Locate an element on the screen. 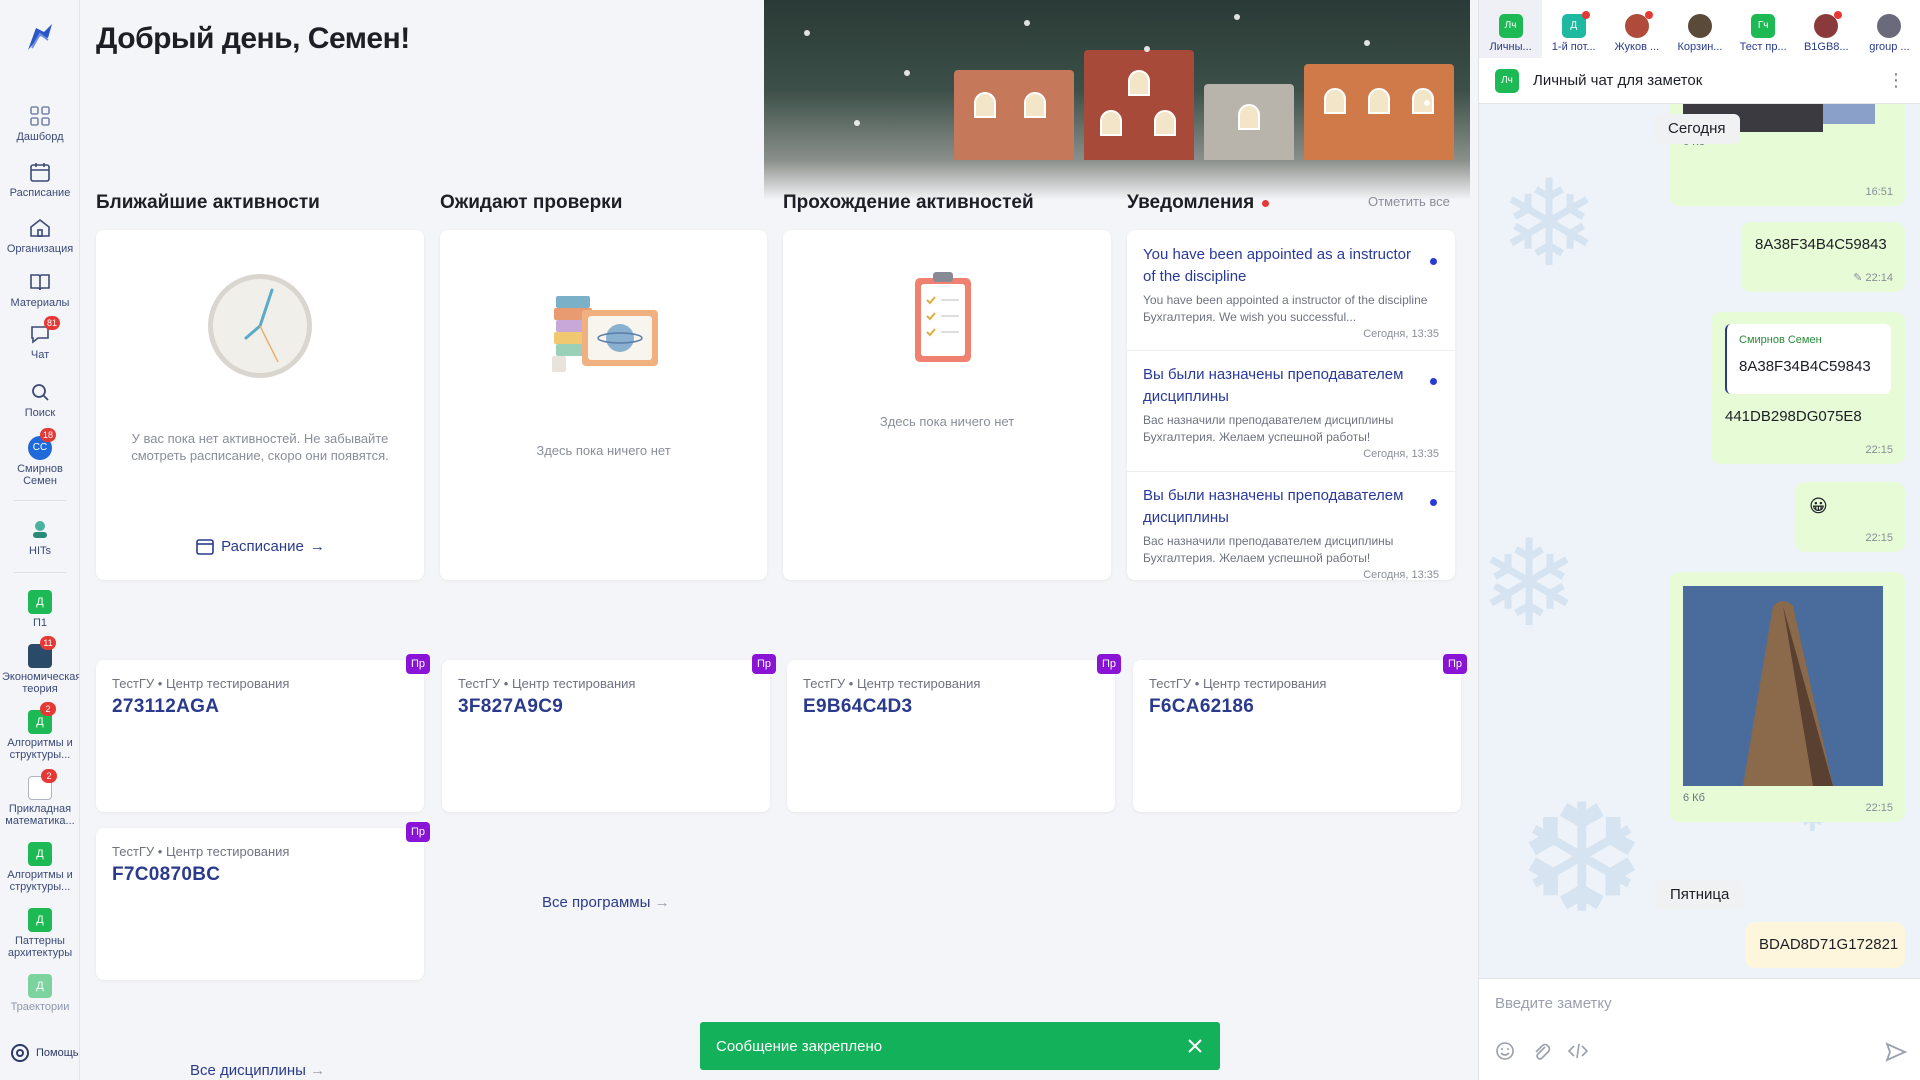  all-disciplines-link: Все дисциплины → is located at coordinates (257, 1070).